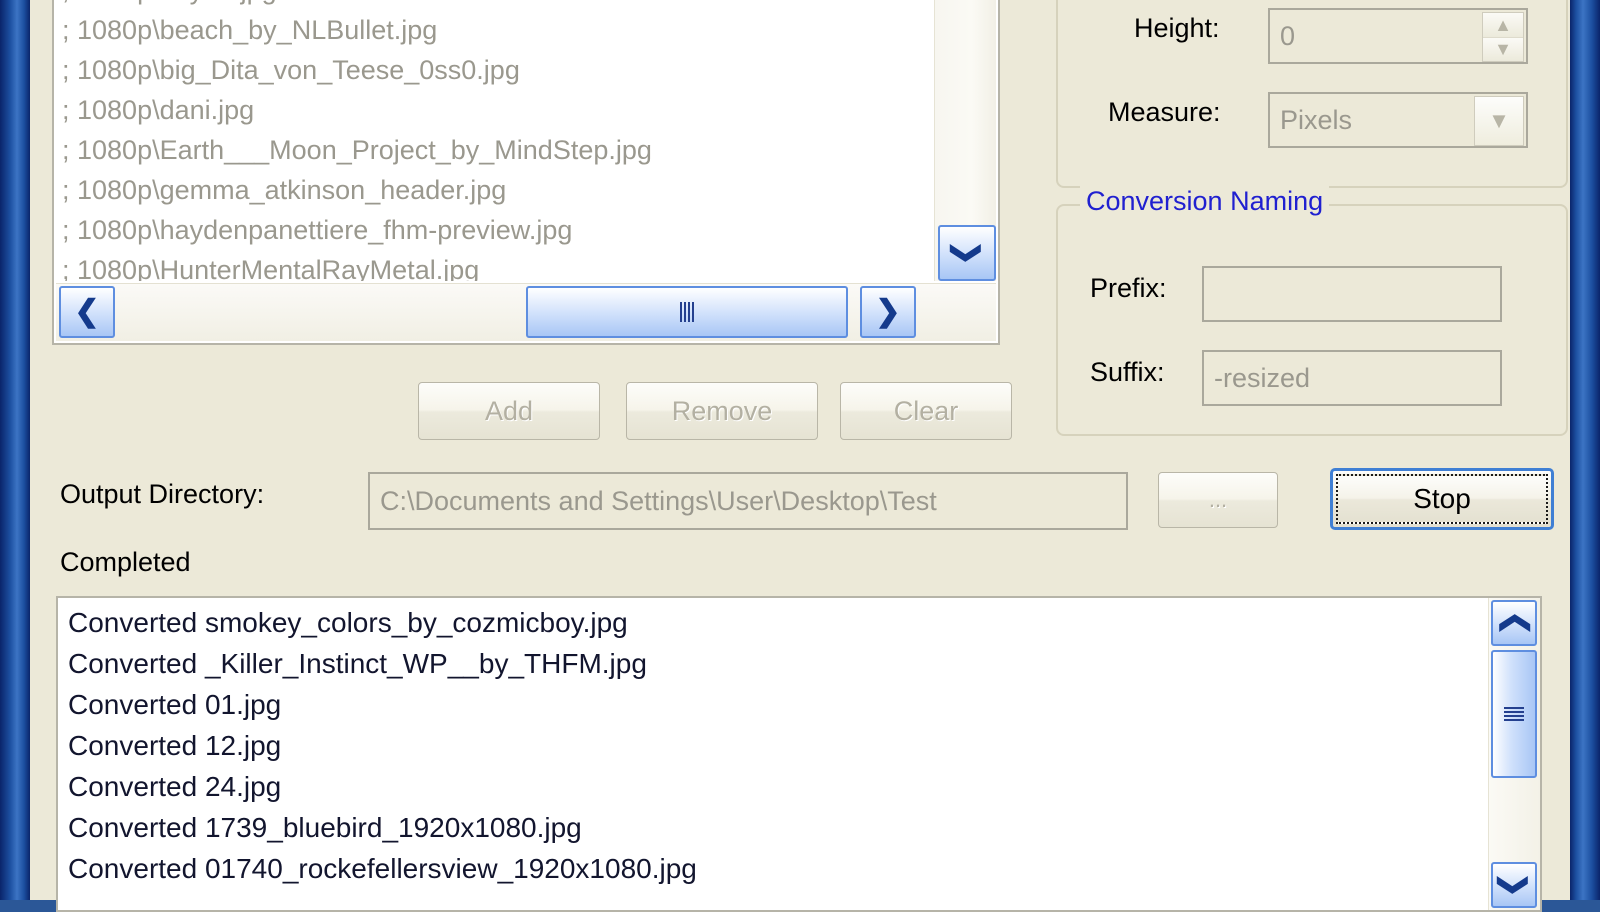 The image size is (1600, 912). I want to click on suffix-value: -resized, so click(1262, 377).